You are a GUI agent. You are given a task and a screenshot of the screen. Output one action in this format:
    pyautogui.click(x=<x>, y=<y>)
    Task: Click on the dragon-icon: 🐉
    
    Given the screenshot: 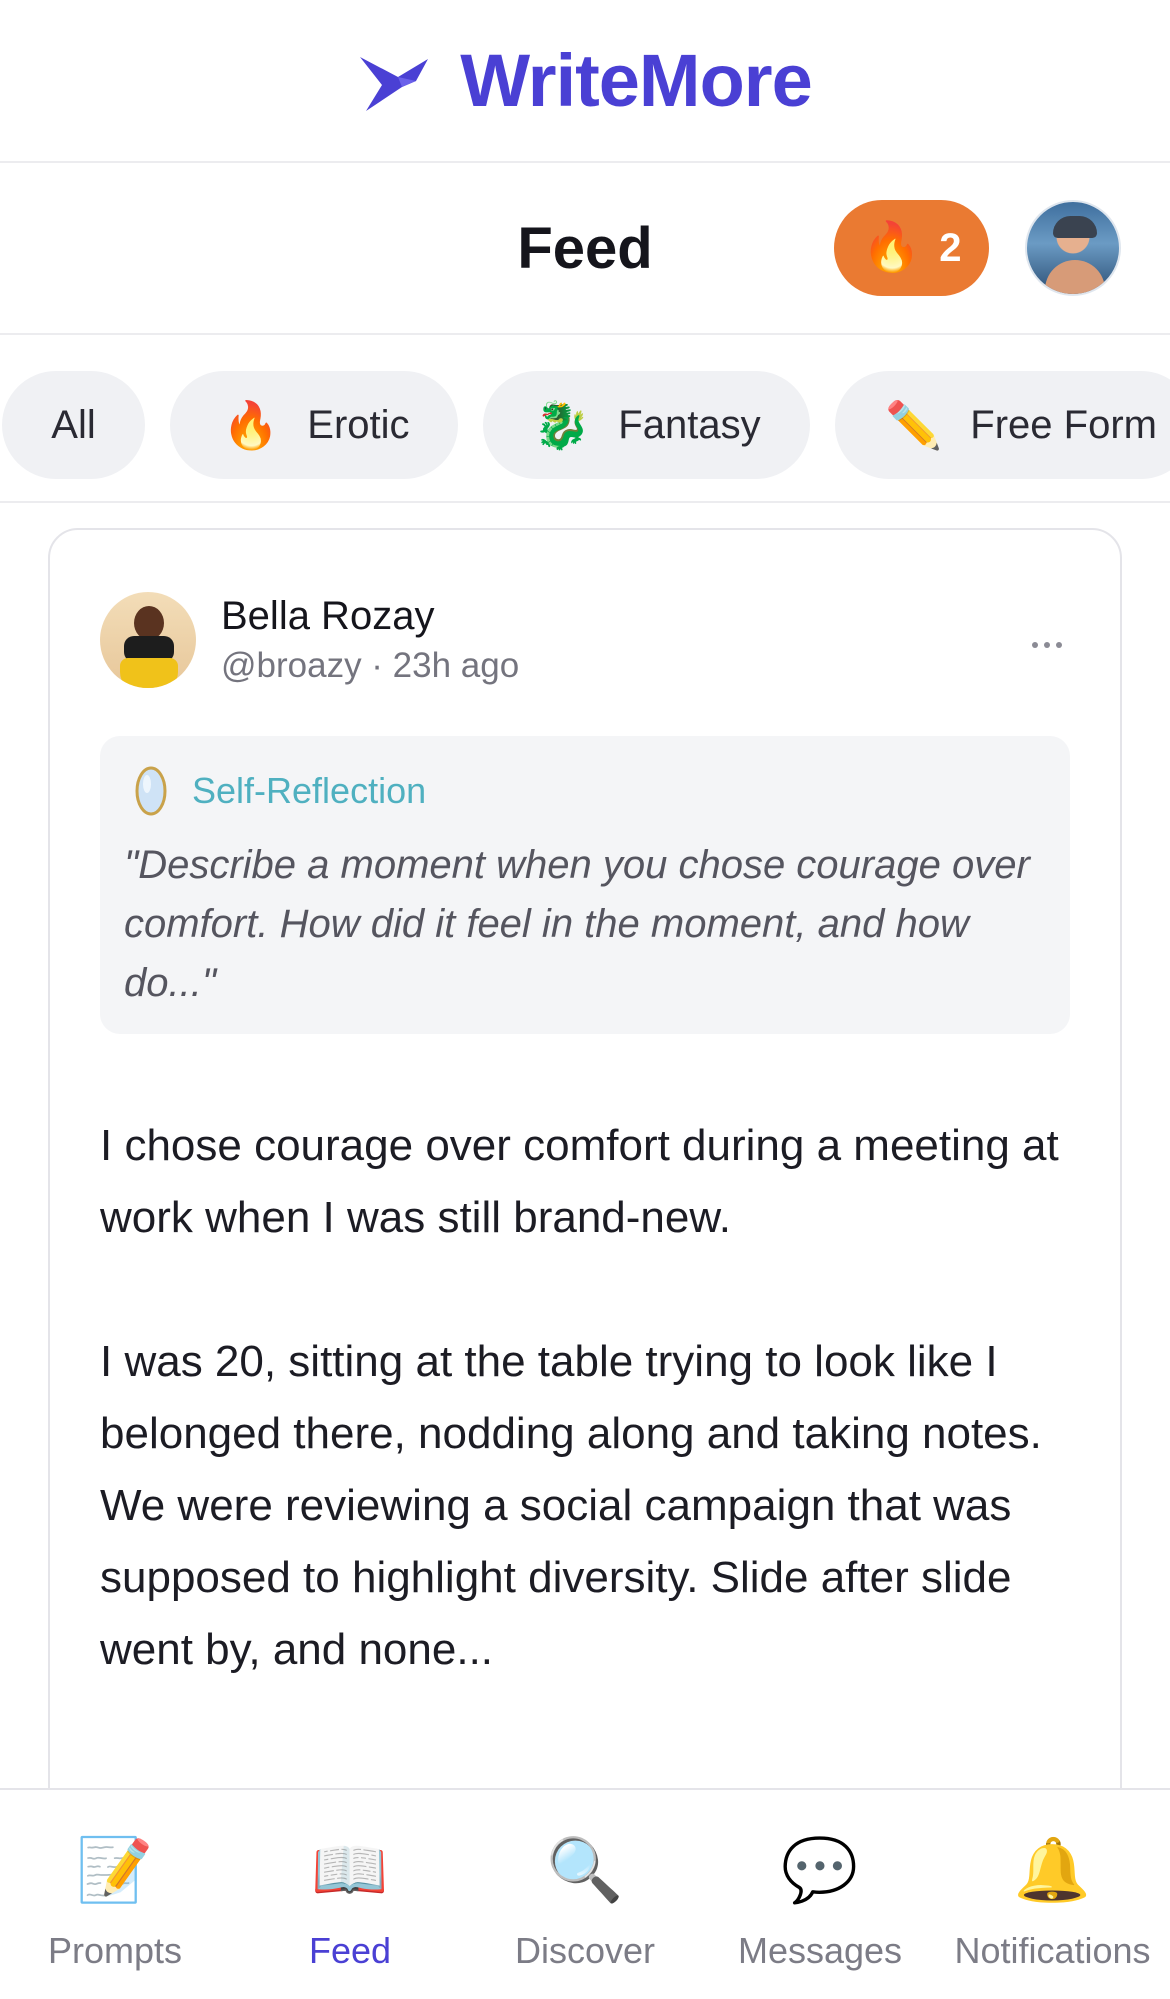 What is the action you would take?
    pyautogui.click(x=562, y=425)
    